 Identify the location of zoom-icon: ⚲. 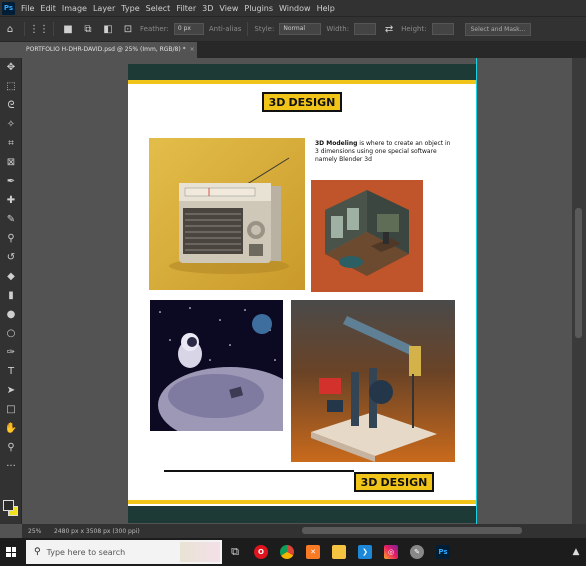
(11, 447).